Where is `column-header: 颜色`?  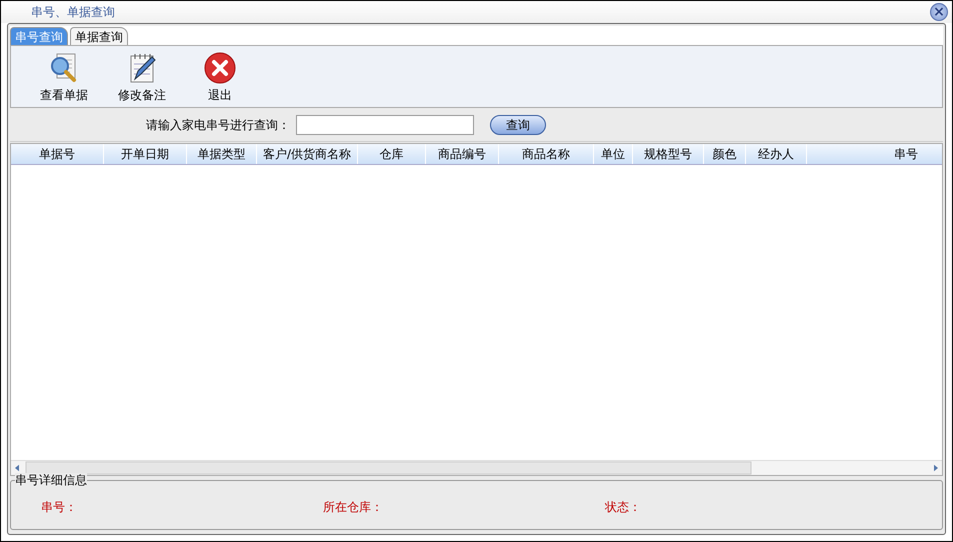
column-header: 颜色 is located at coordinates (725, 154).